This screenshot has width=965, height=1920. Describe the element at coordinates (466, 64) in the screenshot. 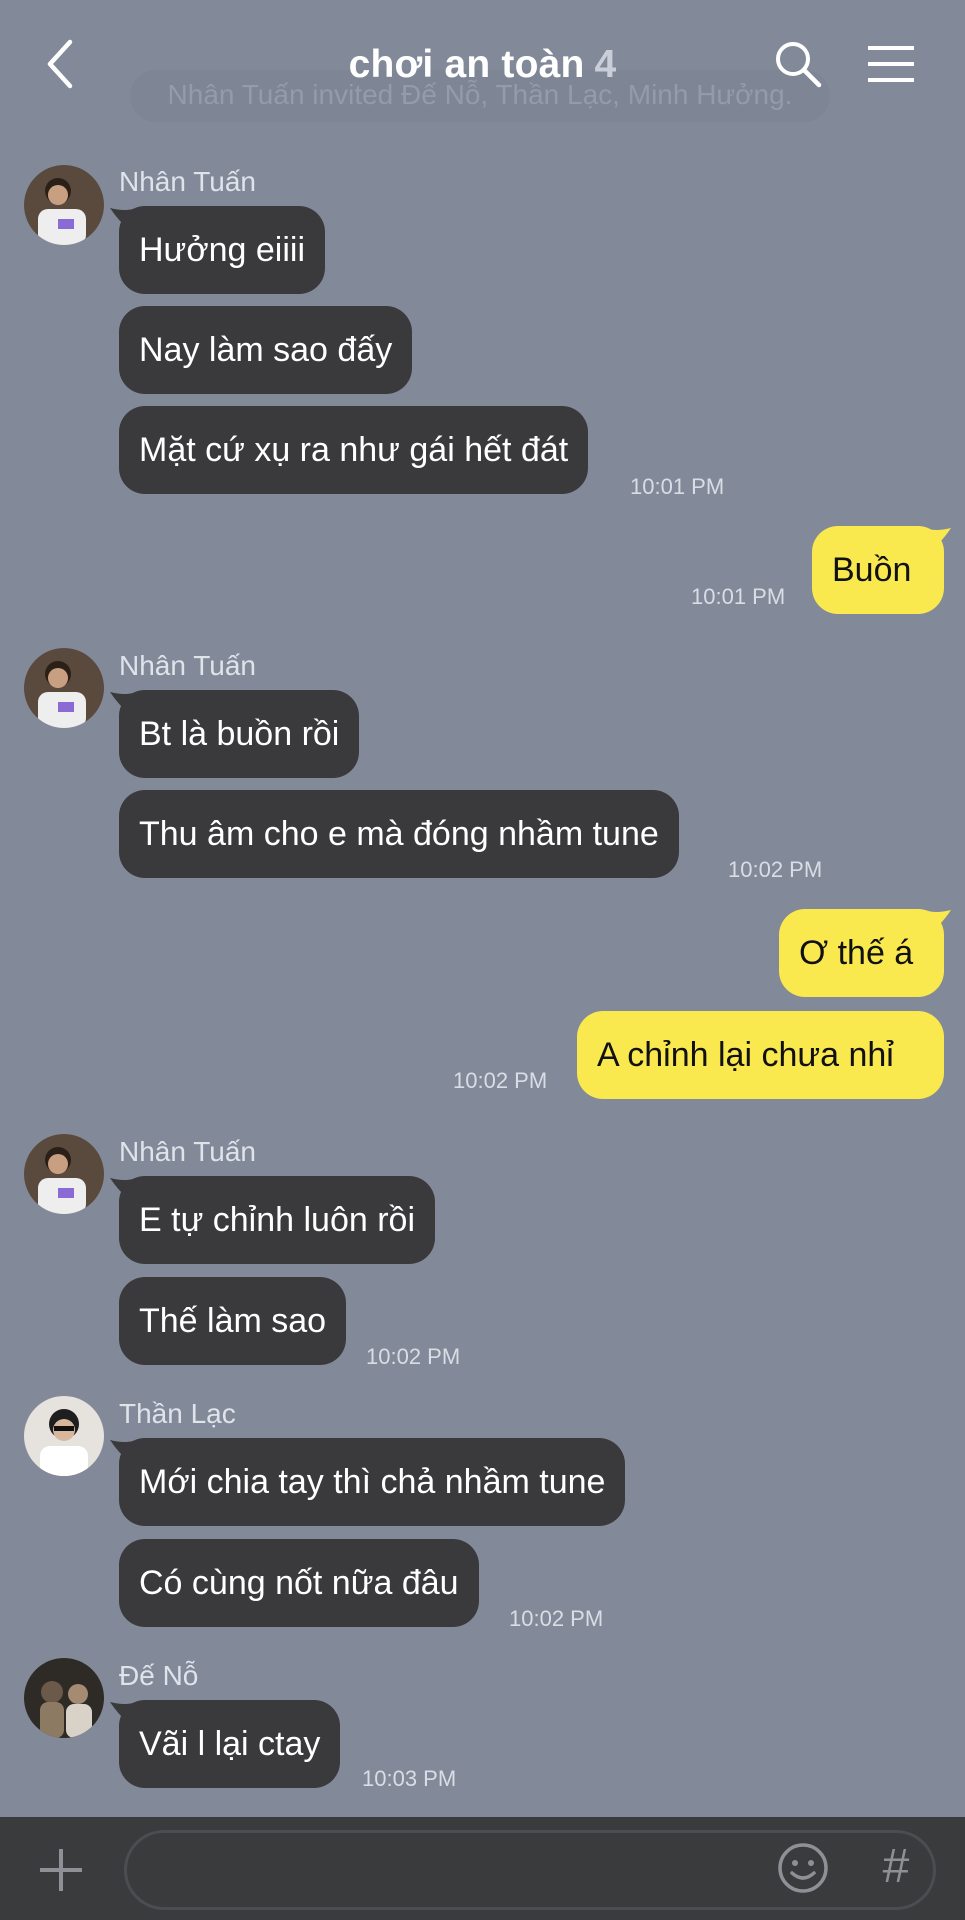

I see `chat-name: chơi an toàn` at that location.